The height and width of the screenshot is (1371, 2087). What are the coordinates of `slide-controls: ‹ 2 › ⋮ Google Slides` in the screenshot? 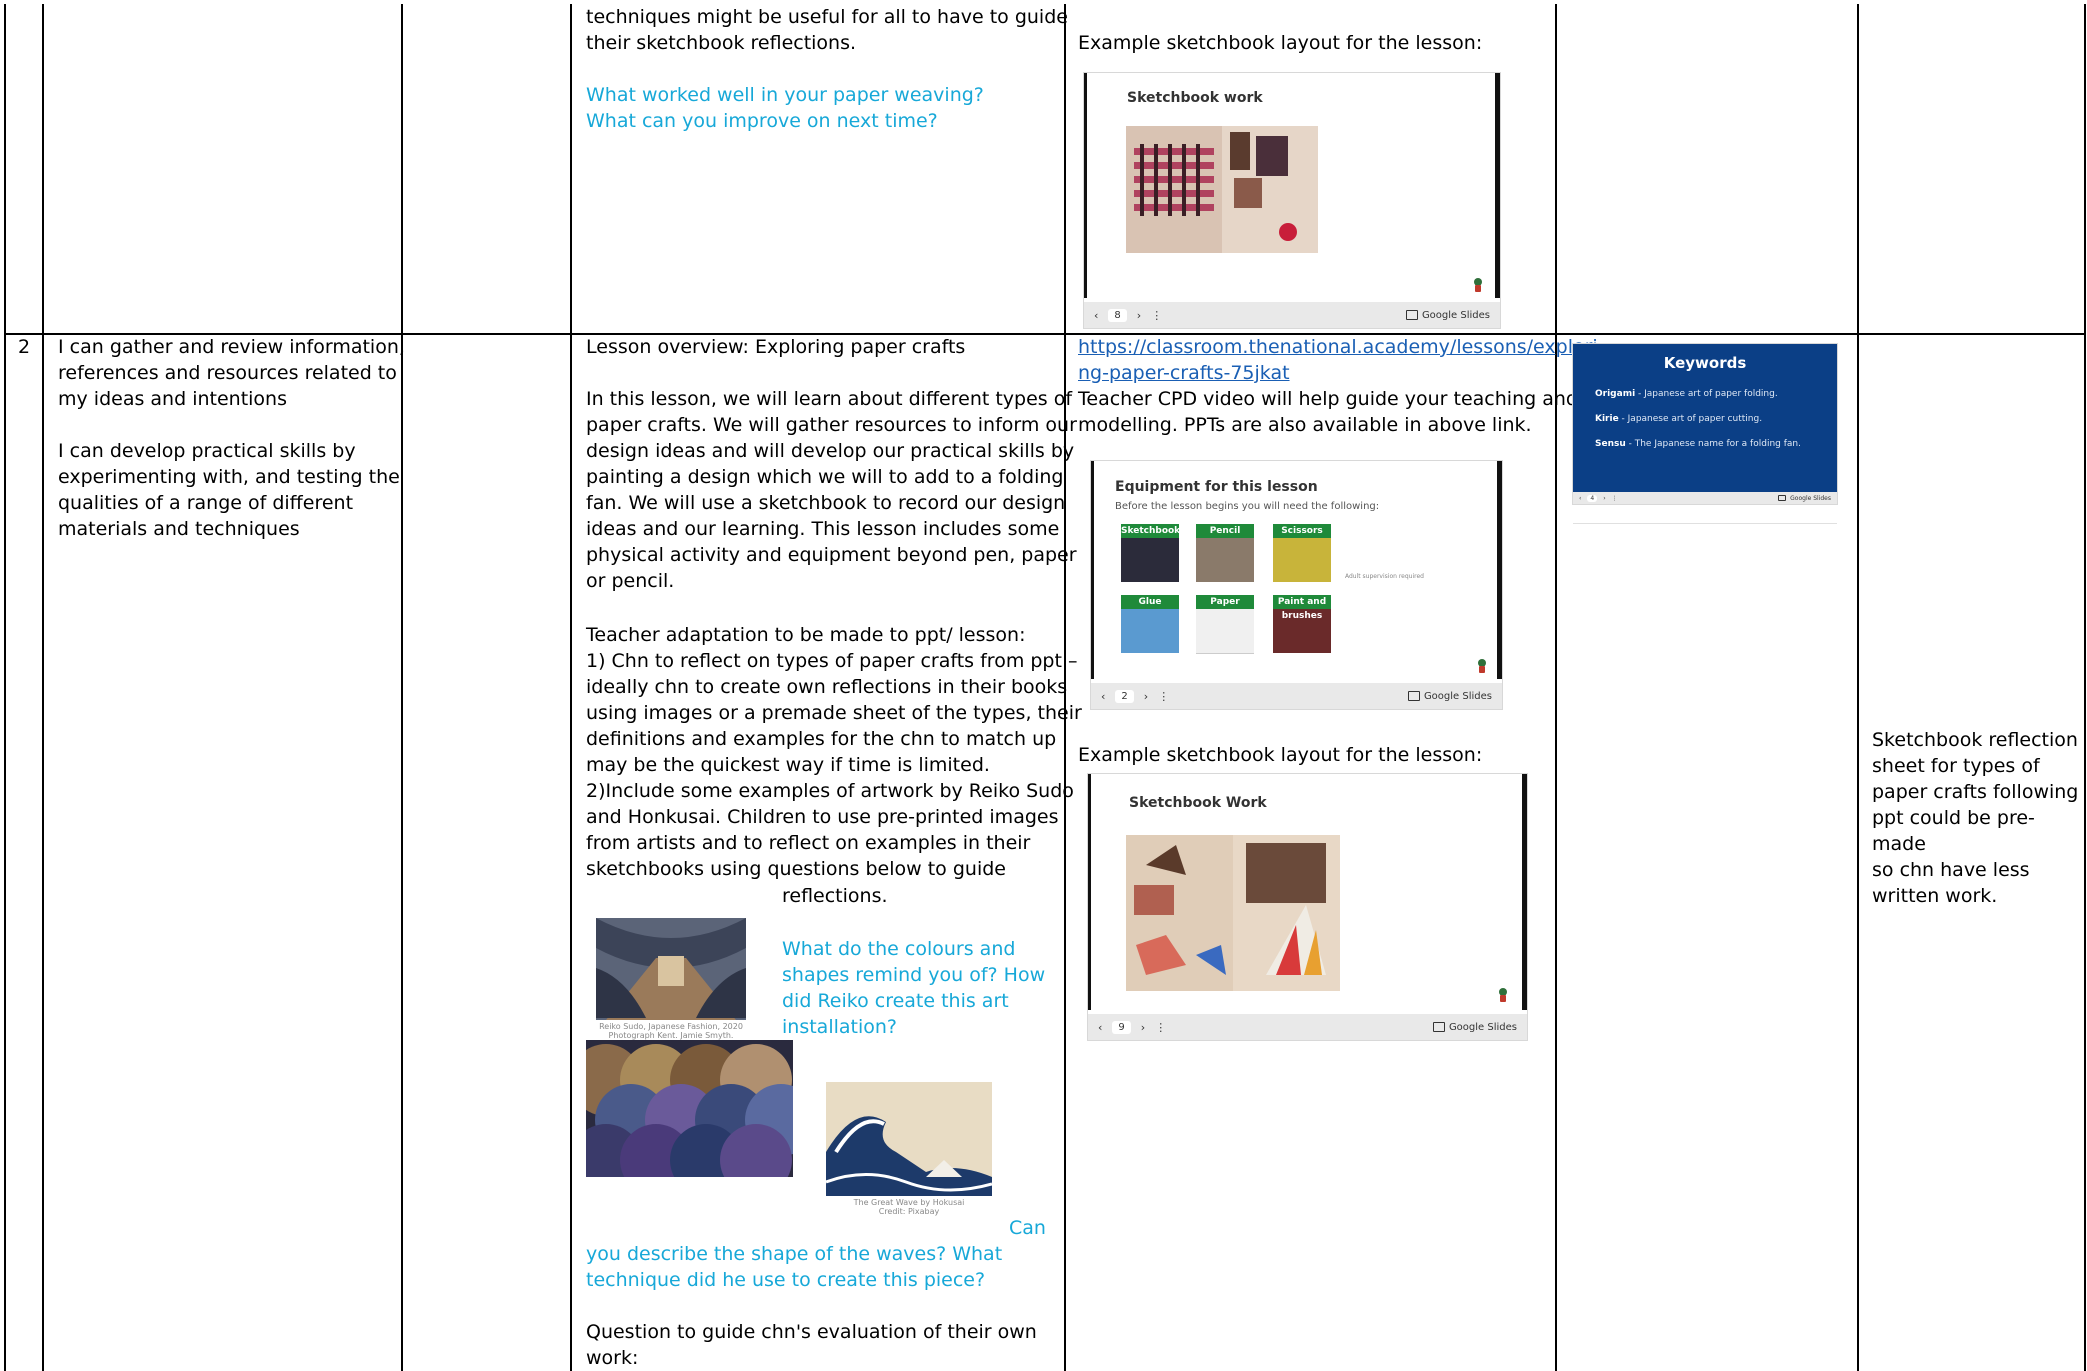 It's located at (1296, 696).